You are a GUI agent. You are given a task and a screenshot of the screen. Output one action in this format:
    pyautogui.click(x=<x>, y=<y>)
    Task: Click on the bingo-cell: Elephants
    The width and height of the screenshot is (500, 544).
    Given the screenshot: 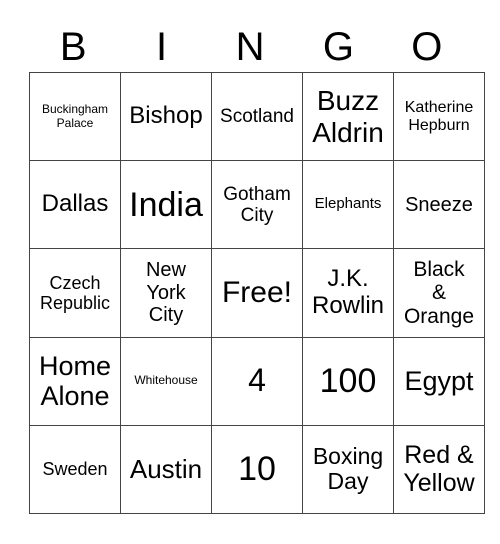 What is the action you would take?
    pyautogui.click(x=348, y=205)
    